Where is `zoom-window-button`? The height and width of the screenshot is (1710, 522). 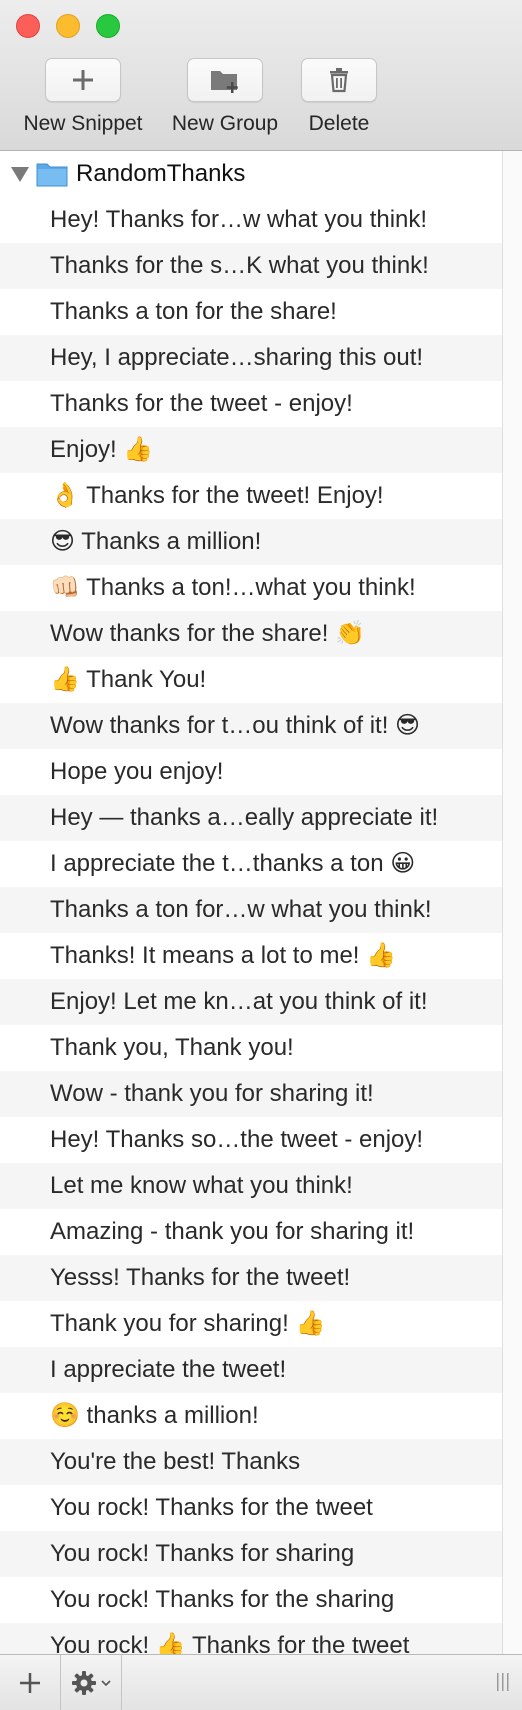
zoom-window-button is located at coordinates (108, 26).